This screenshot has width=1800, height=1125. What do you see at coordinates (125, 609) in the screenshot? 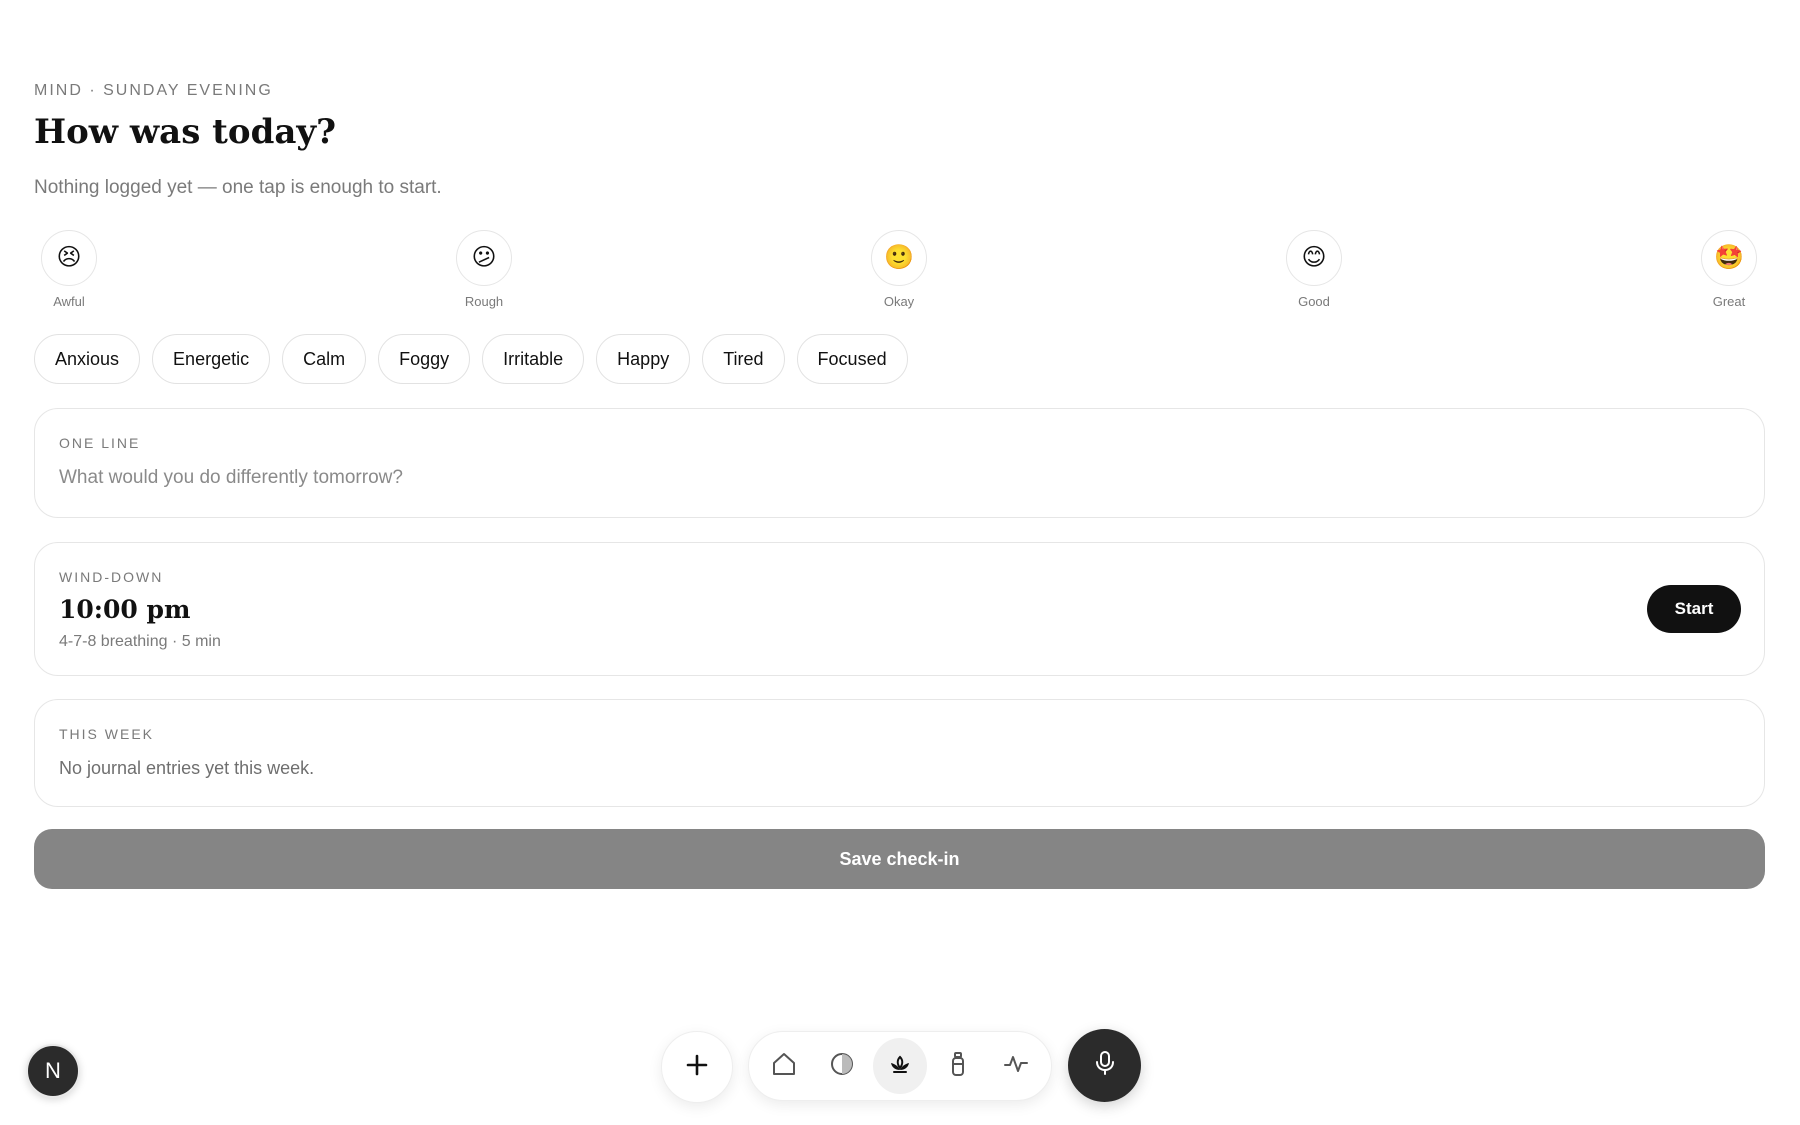
I see `wind-down-time: 10:00 pm` at bounding box center [125, 609].